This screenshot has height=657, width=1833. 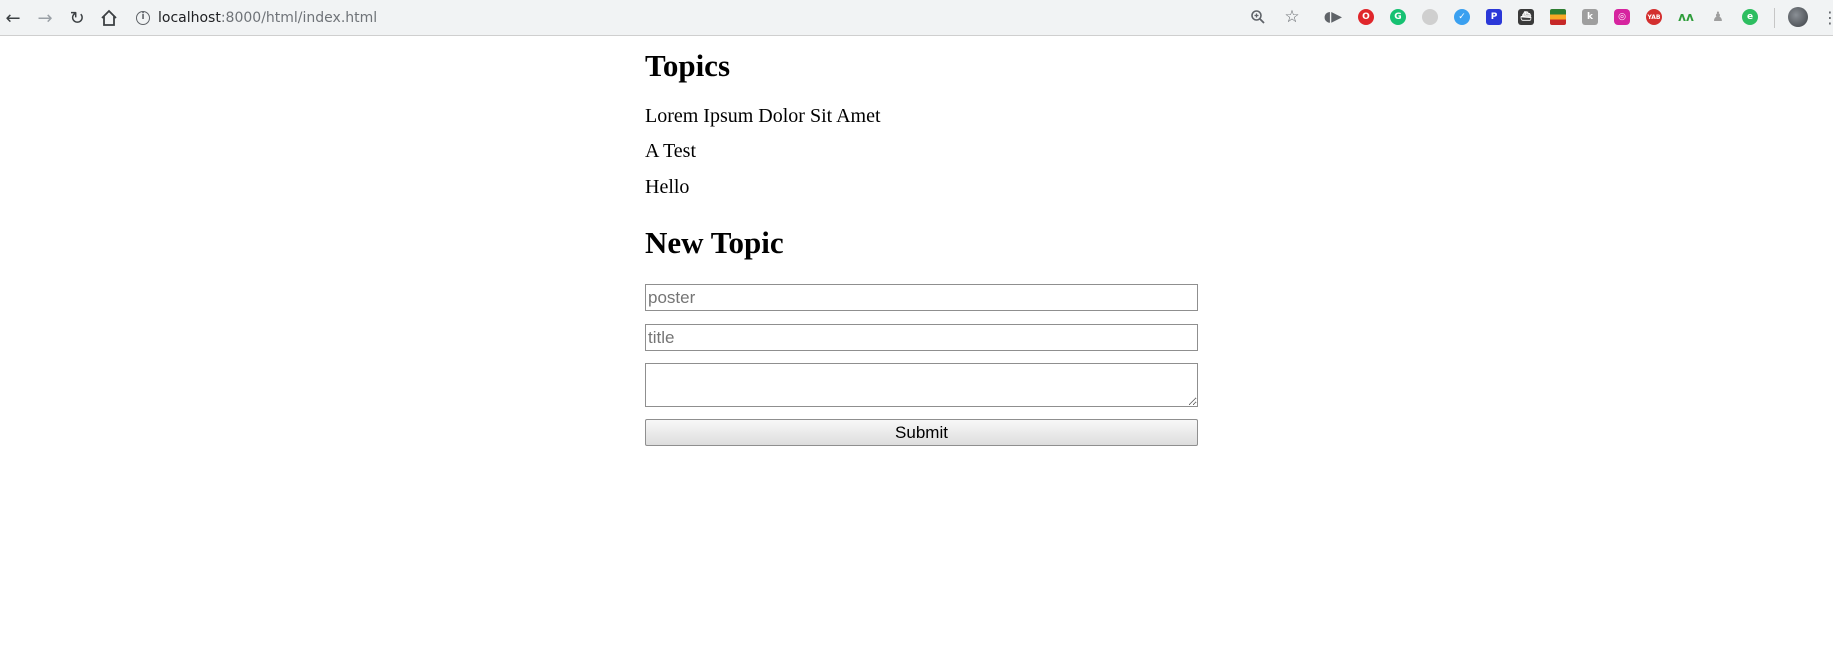 I want to click on evernote-extension-icon: e, so click(x=1750, y=17).